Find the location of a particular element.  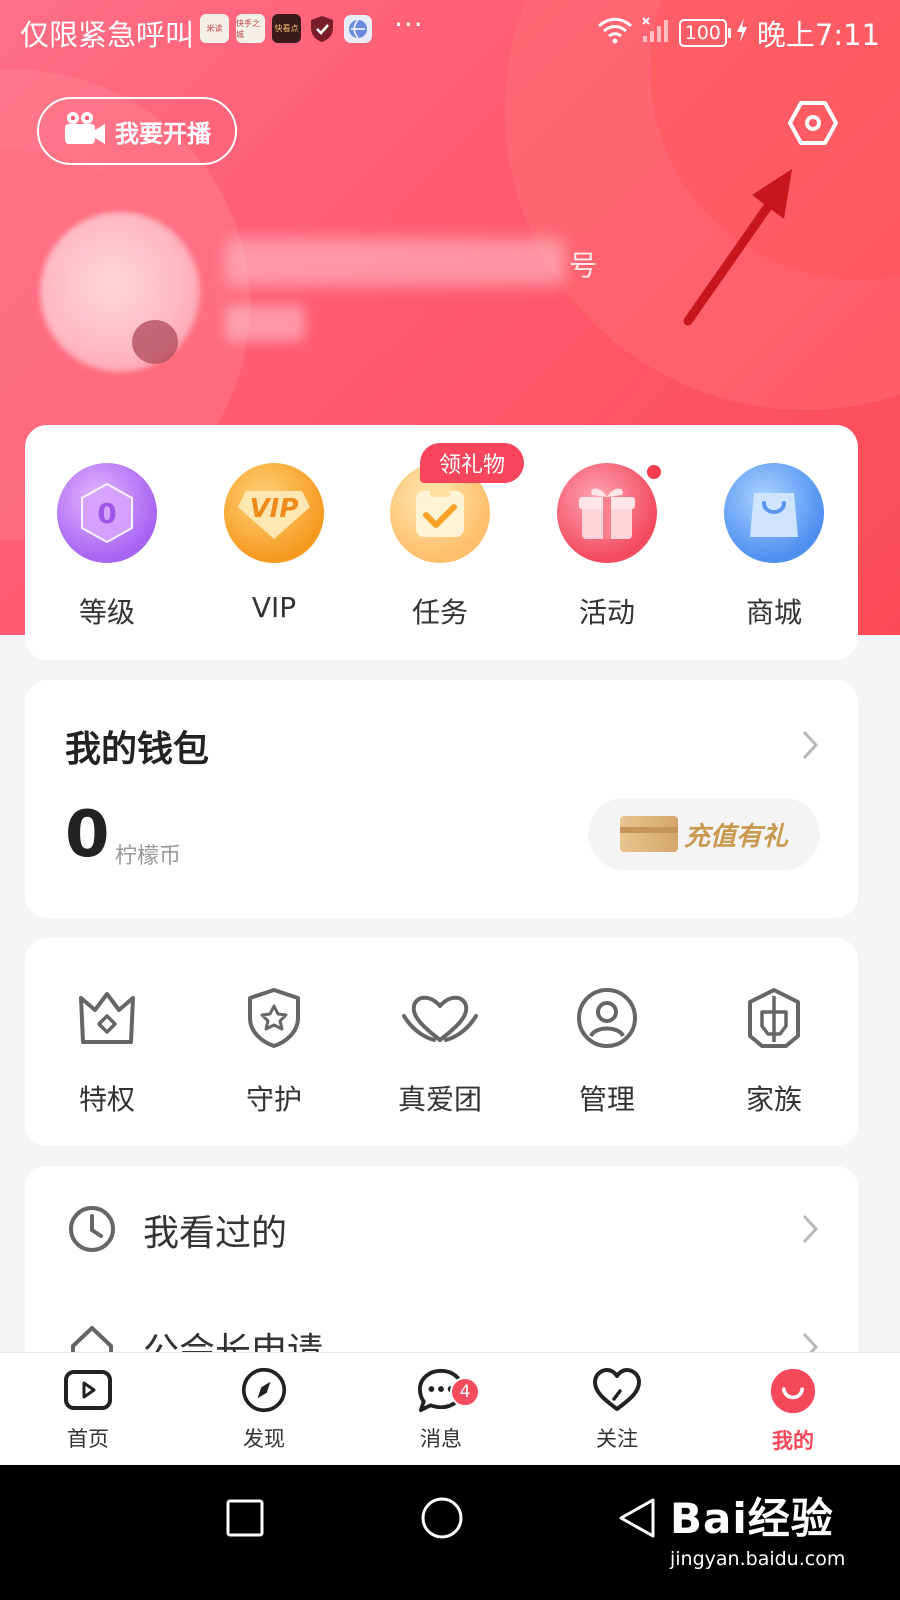

feature-fan-club: 真爱团 is located at coordinates (440, 1052).